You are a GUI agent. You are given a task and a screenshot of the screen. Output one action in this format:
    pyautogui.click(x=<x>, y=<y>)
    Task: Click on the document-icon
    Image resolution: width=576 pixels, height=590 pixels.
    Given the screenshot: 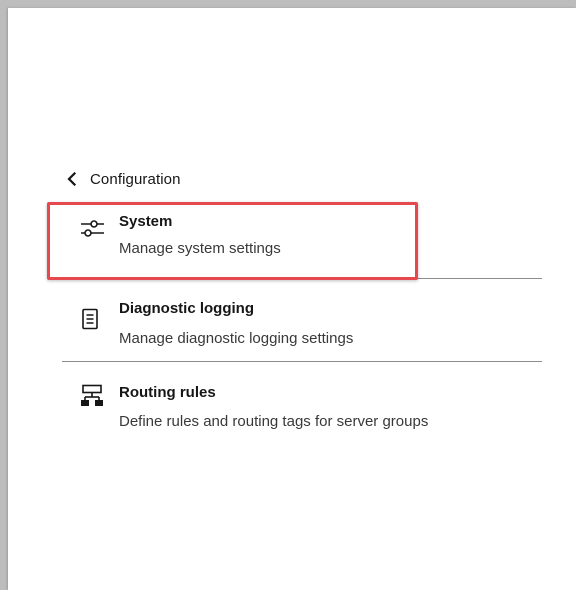 What is the action you would take?
    pyautogui.click(x=91, y=319)
    